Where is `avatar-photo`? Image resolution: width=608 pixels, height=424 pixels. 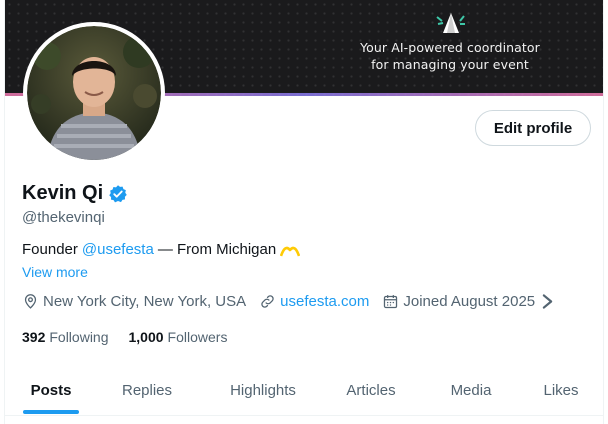 avatar-photo is located at coordinates (94, 93).